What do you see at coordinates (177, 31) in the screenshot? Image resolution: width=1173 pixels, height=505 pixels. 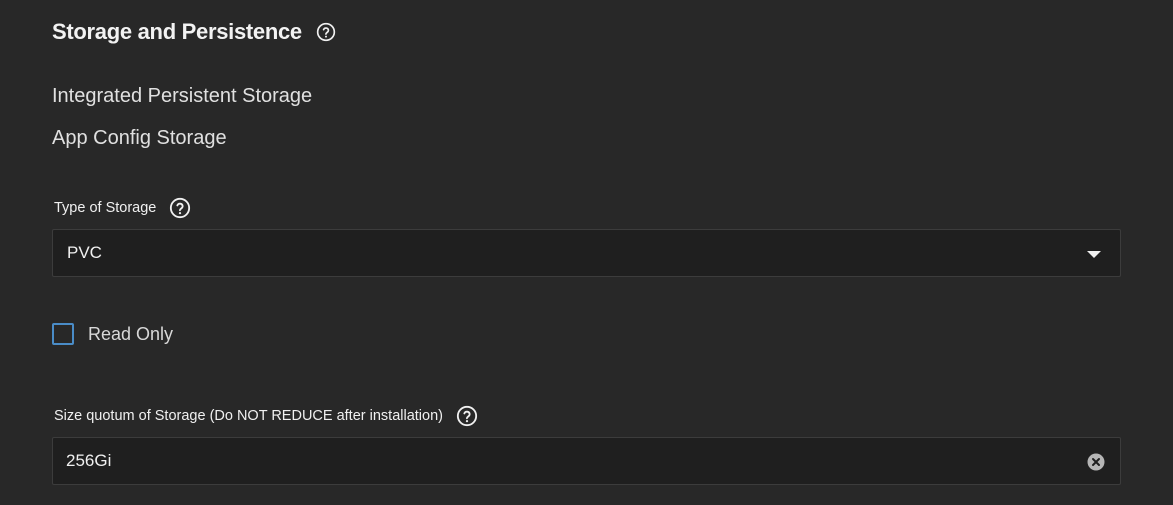 I see `section-title: Storage and Persistence` at bounding box center [177, 31].